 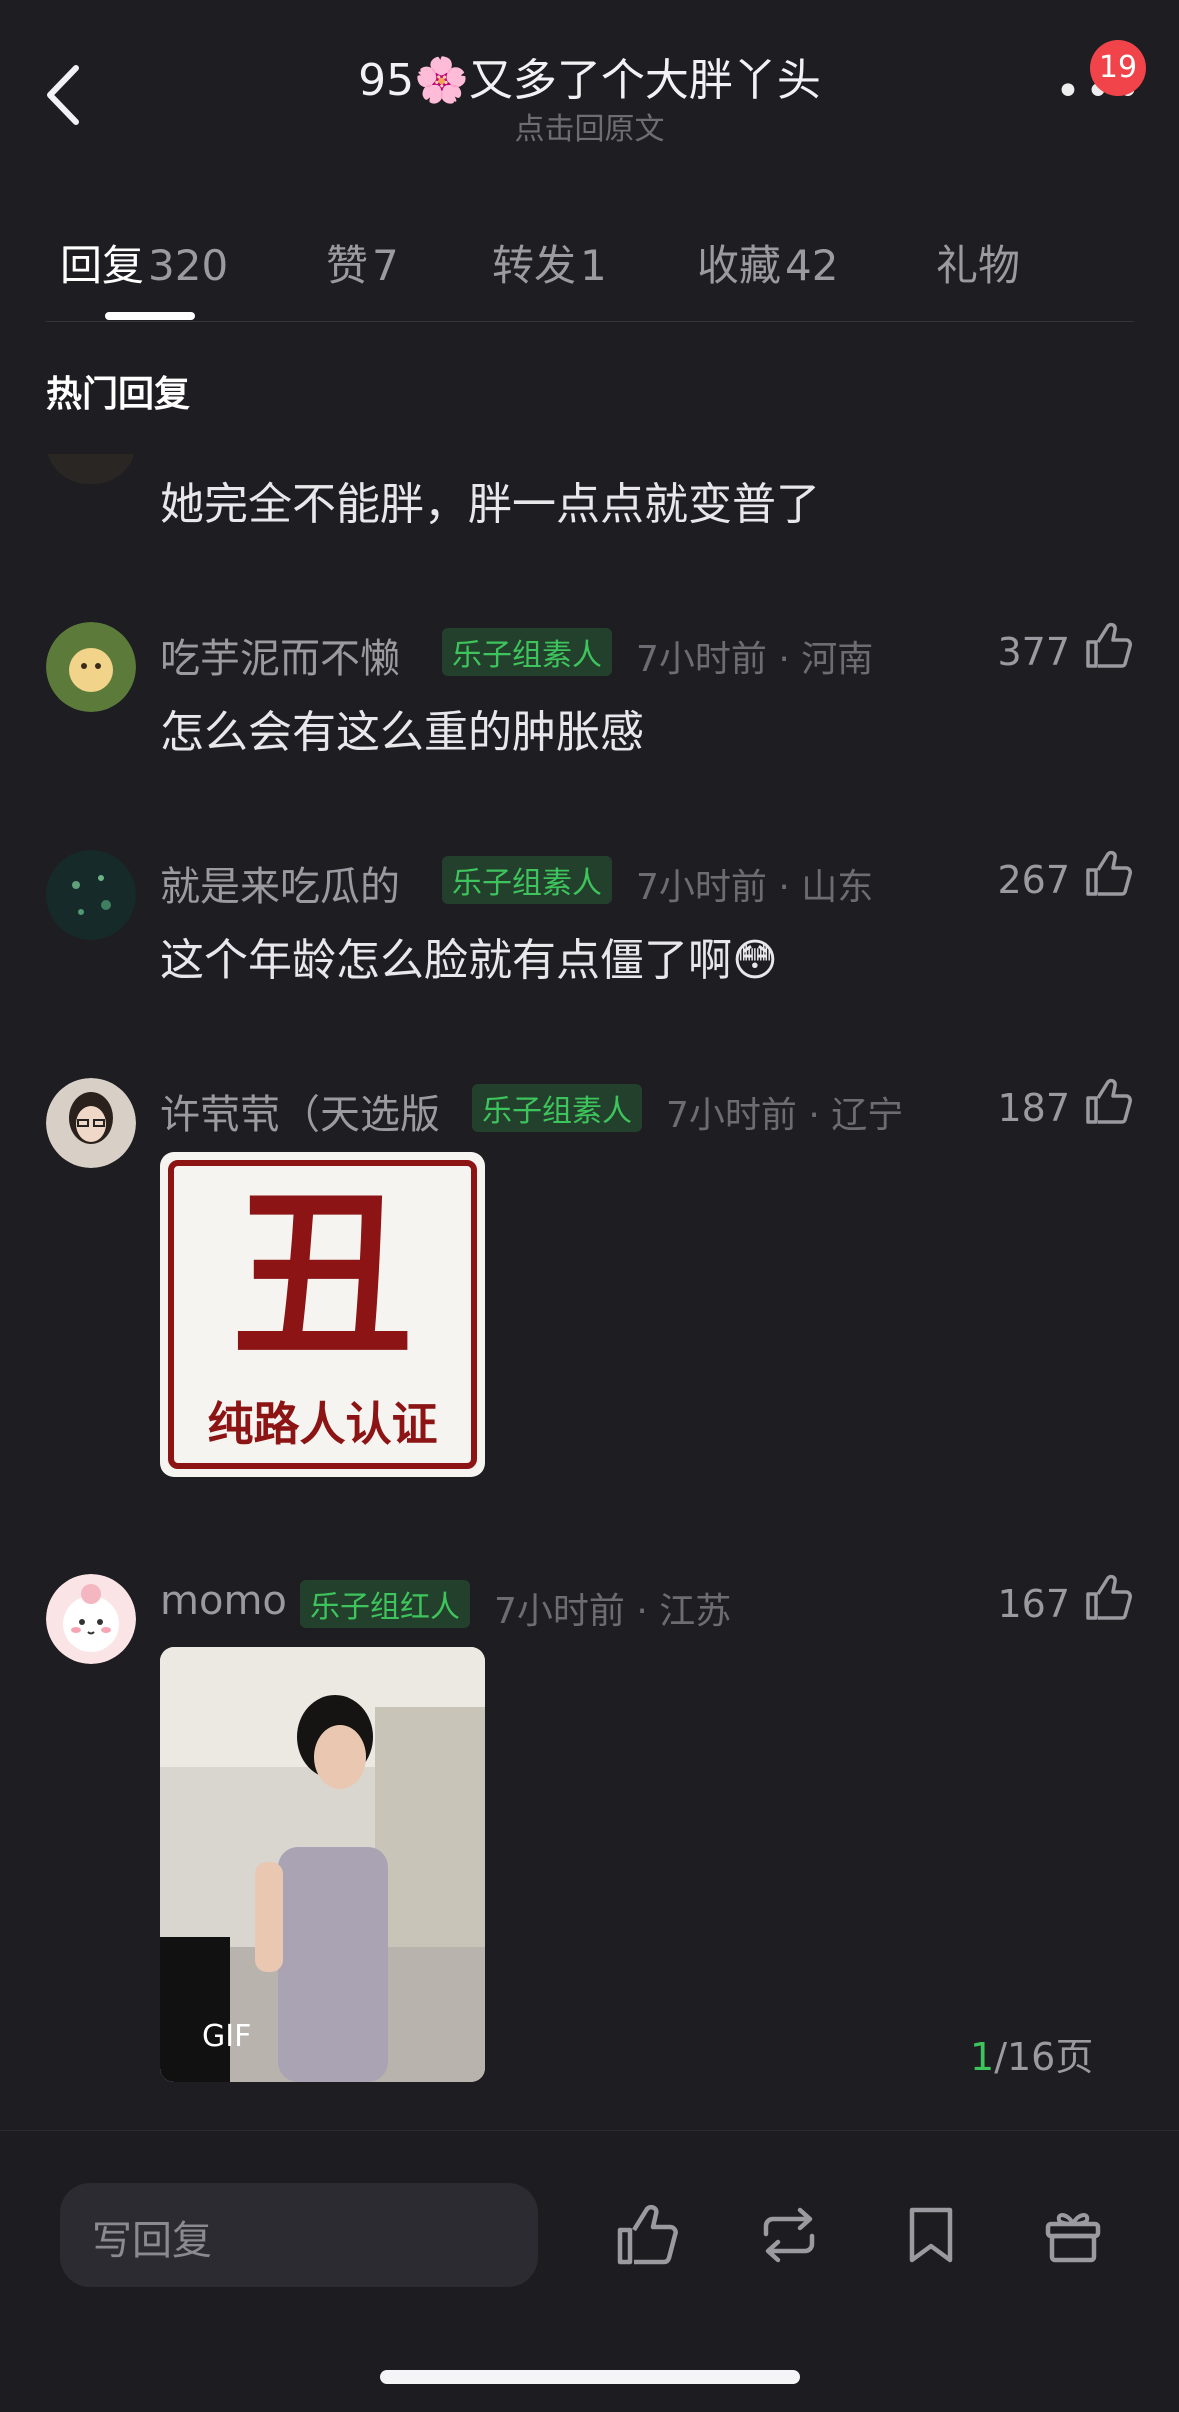 What do you see at coordinates (590, 2377) in the screenshot?
I see `home-indicator` at bounding box center [590, 2377].